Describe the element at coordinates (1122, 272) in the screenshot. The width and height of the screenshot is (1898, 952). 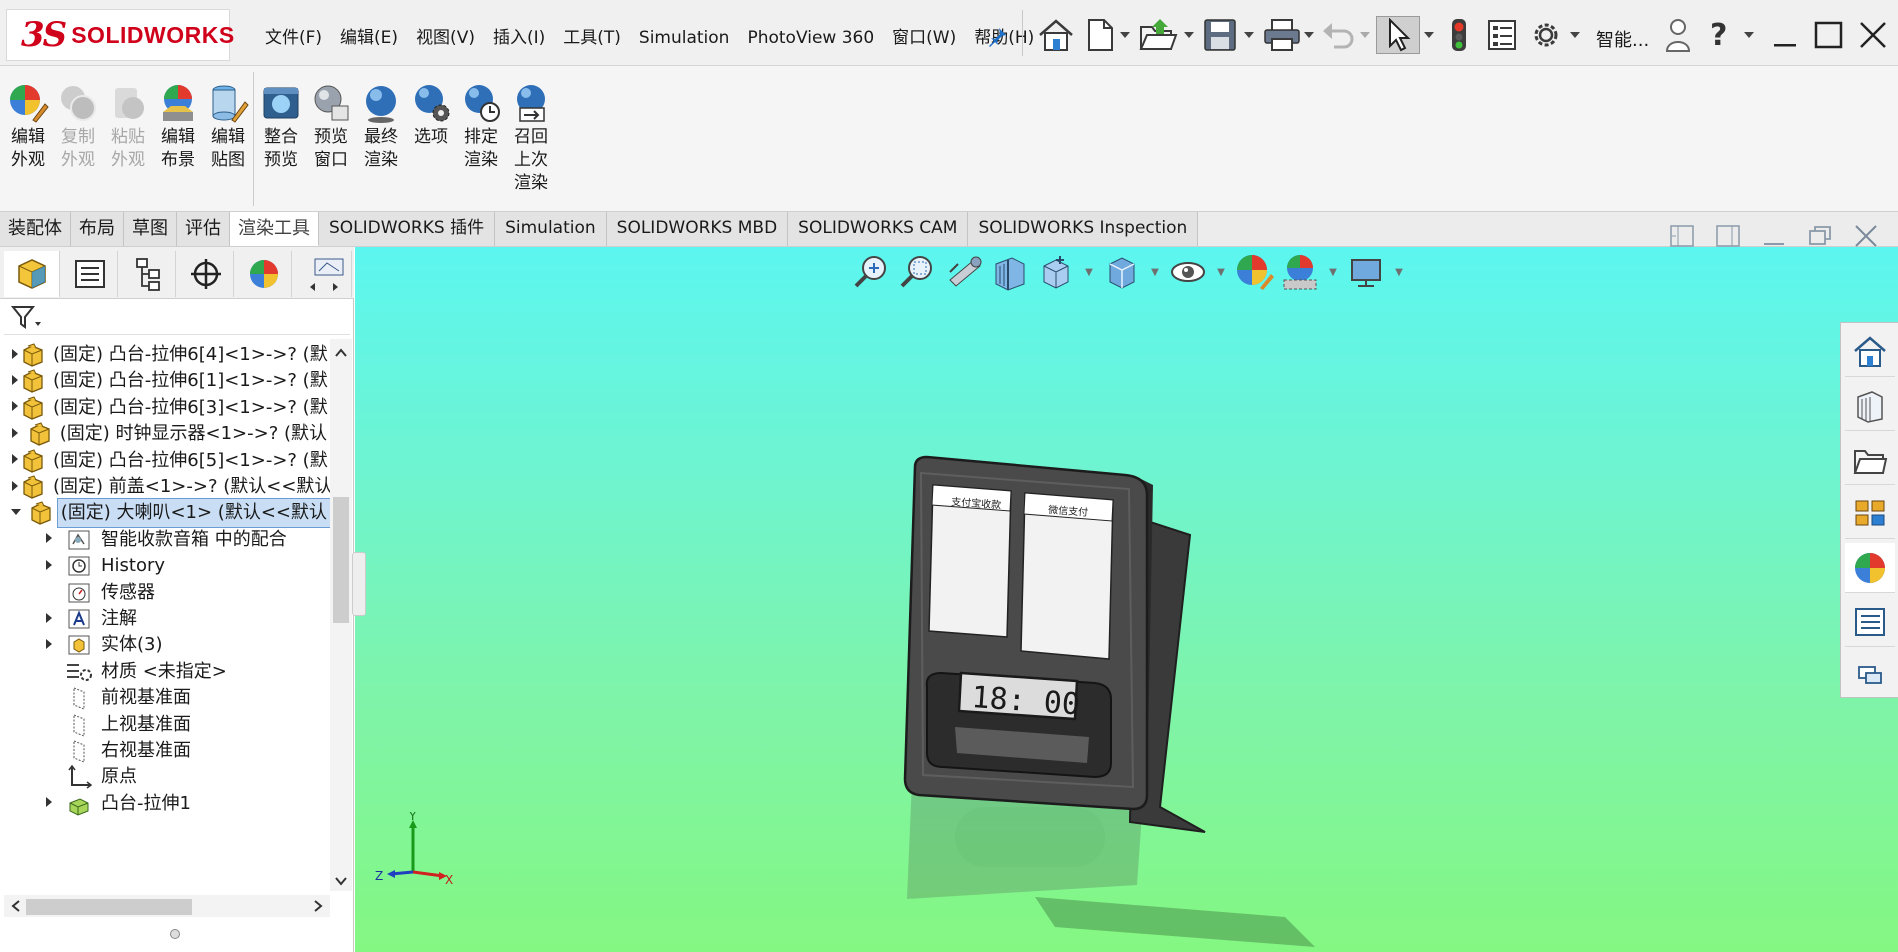
I see `display-style-icon` at that location.